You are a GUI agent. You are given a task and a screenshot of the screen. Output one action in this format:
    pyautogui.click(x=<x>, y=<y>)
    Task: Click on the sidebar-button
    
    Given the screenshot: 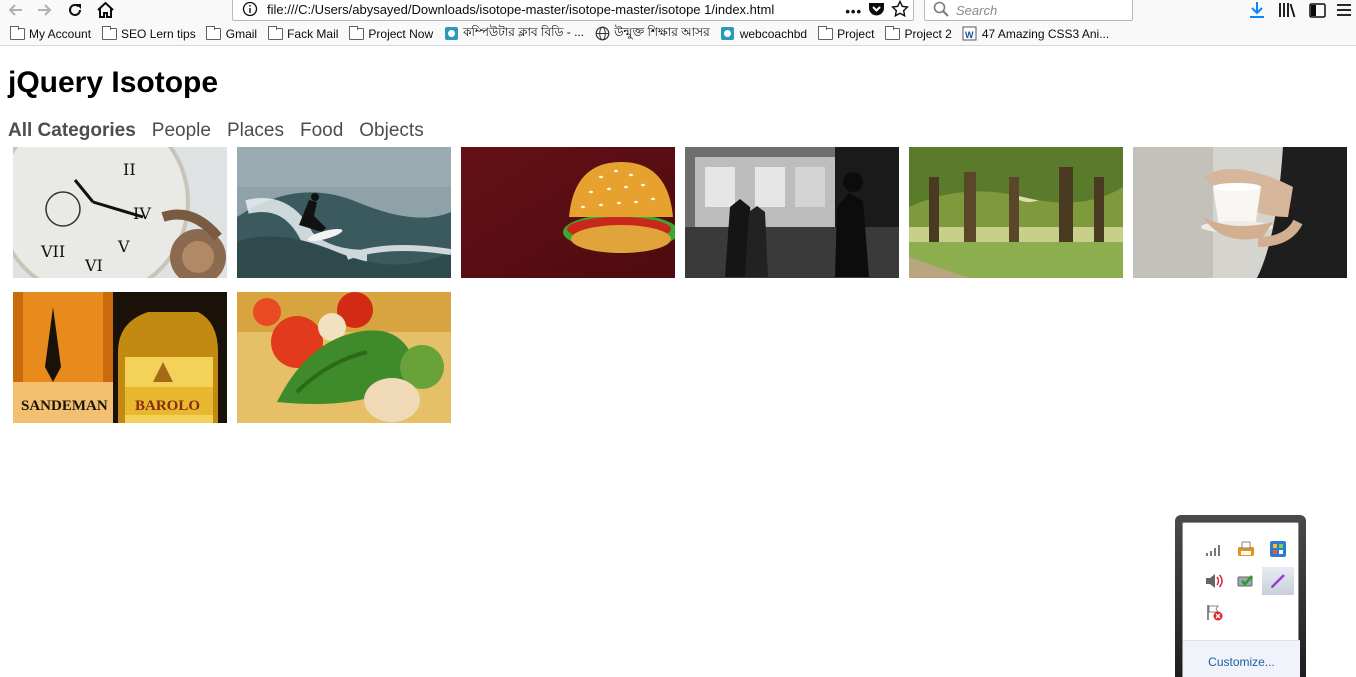 What is the action you would take?
    pyautogui.click(x=1317, y=10)
    